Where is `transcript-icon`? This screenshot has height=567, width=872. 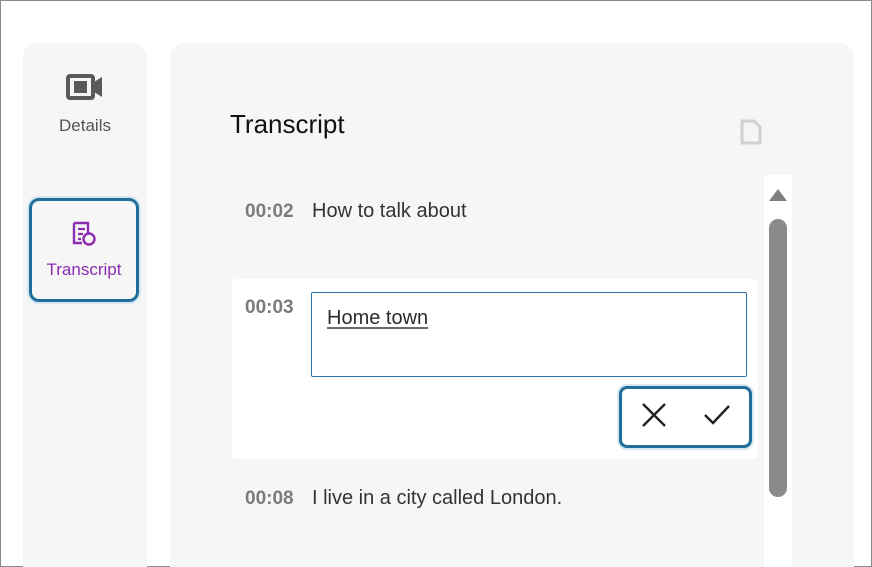 transcript-icon is located at coordinates (84, 236).